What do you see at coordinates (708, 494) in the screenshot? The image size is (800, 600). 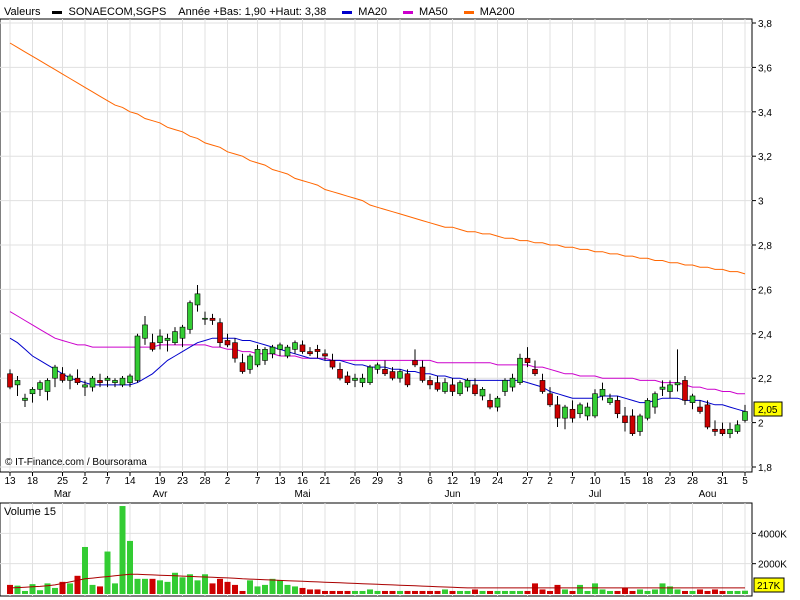 I see `month-label: Aou` at bounding box center [708, 494].